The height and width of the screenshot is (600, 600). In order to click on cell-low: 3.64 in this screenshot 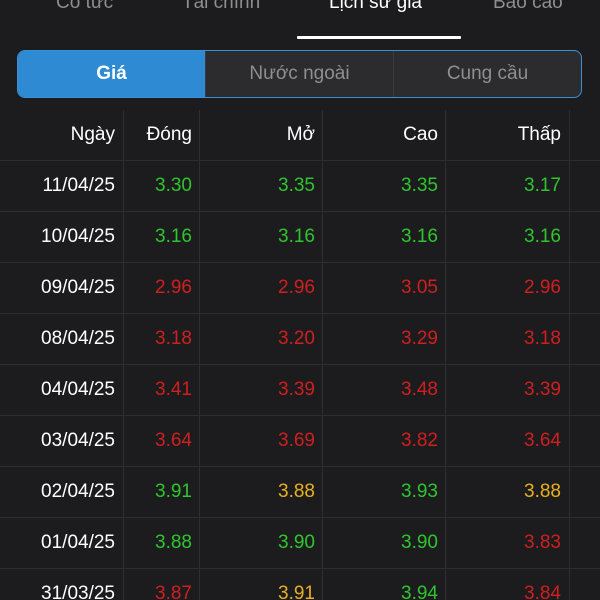, I will do `click(542, 440)`.